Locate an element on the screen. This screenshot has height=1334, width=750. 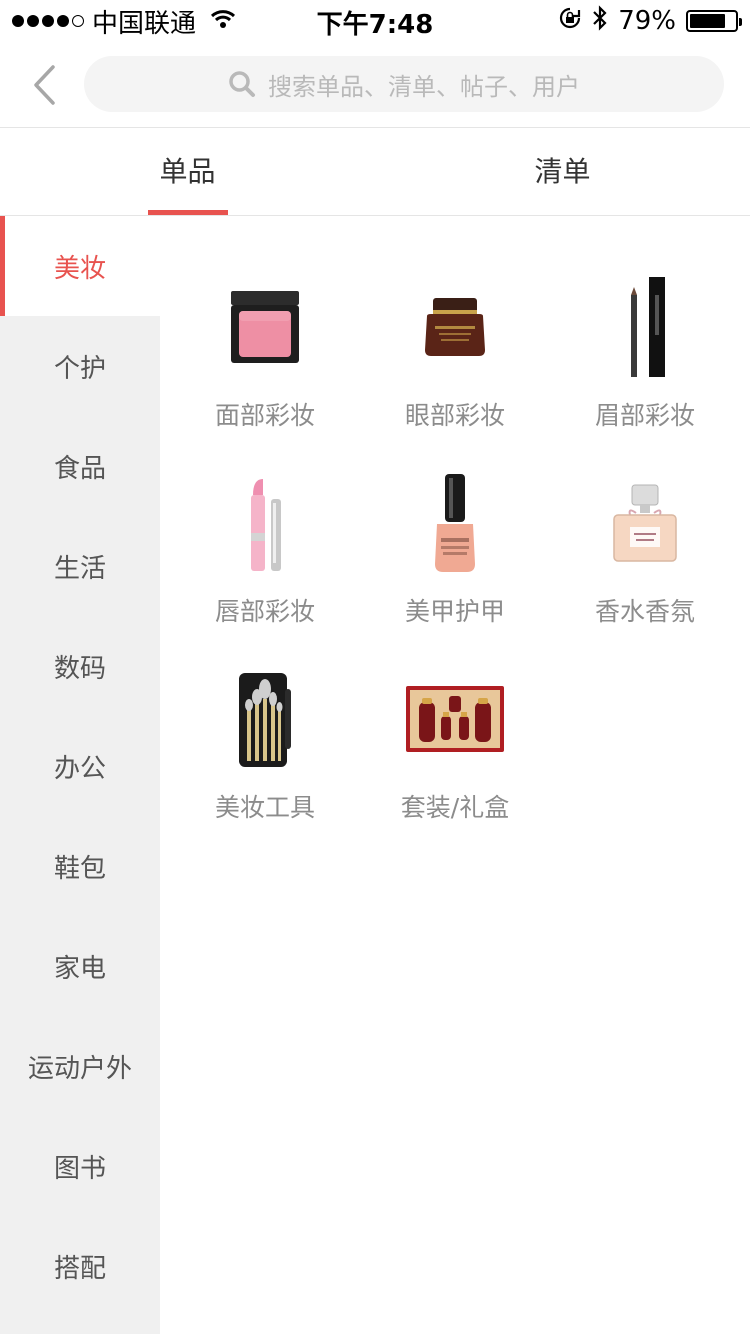
category-label: 套装/礼盒 is located at coordinates (455, 807).